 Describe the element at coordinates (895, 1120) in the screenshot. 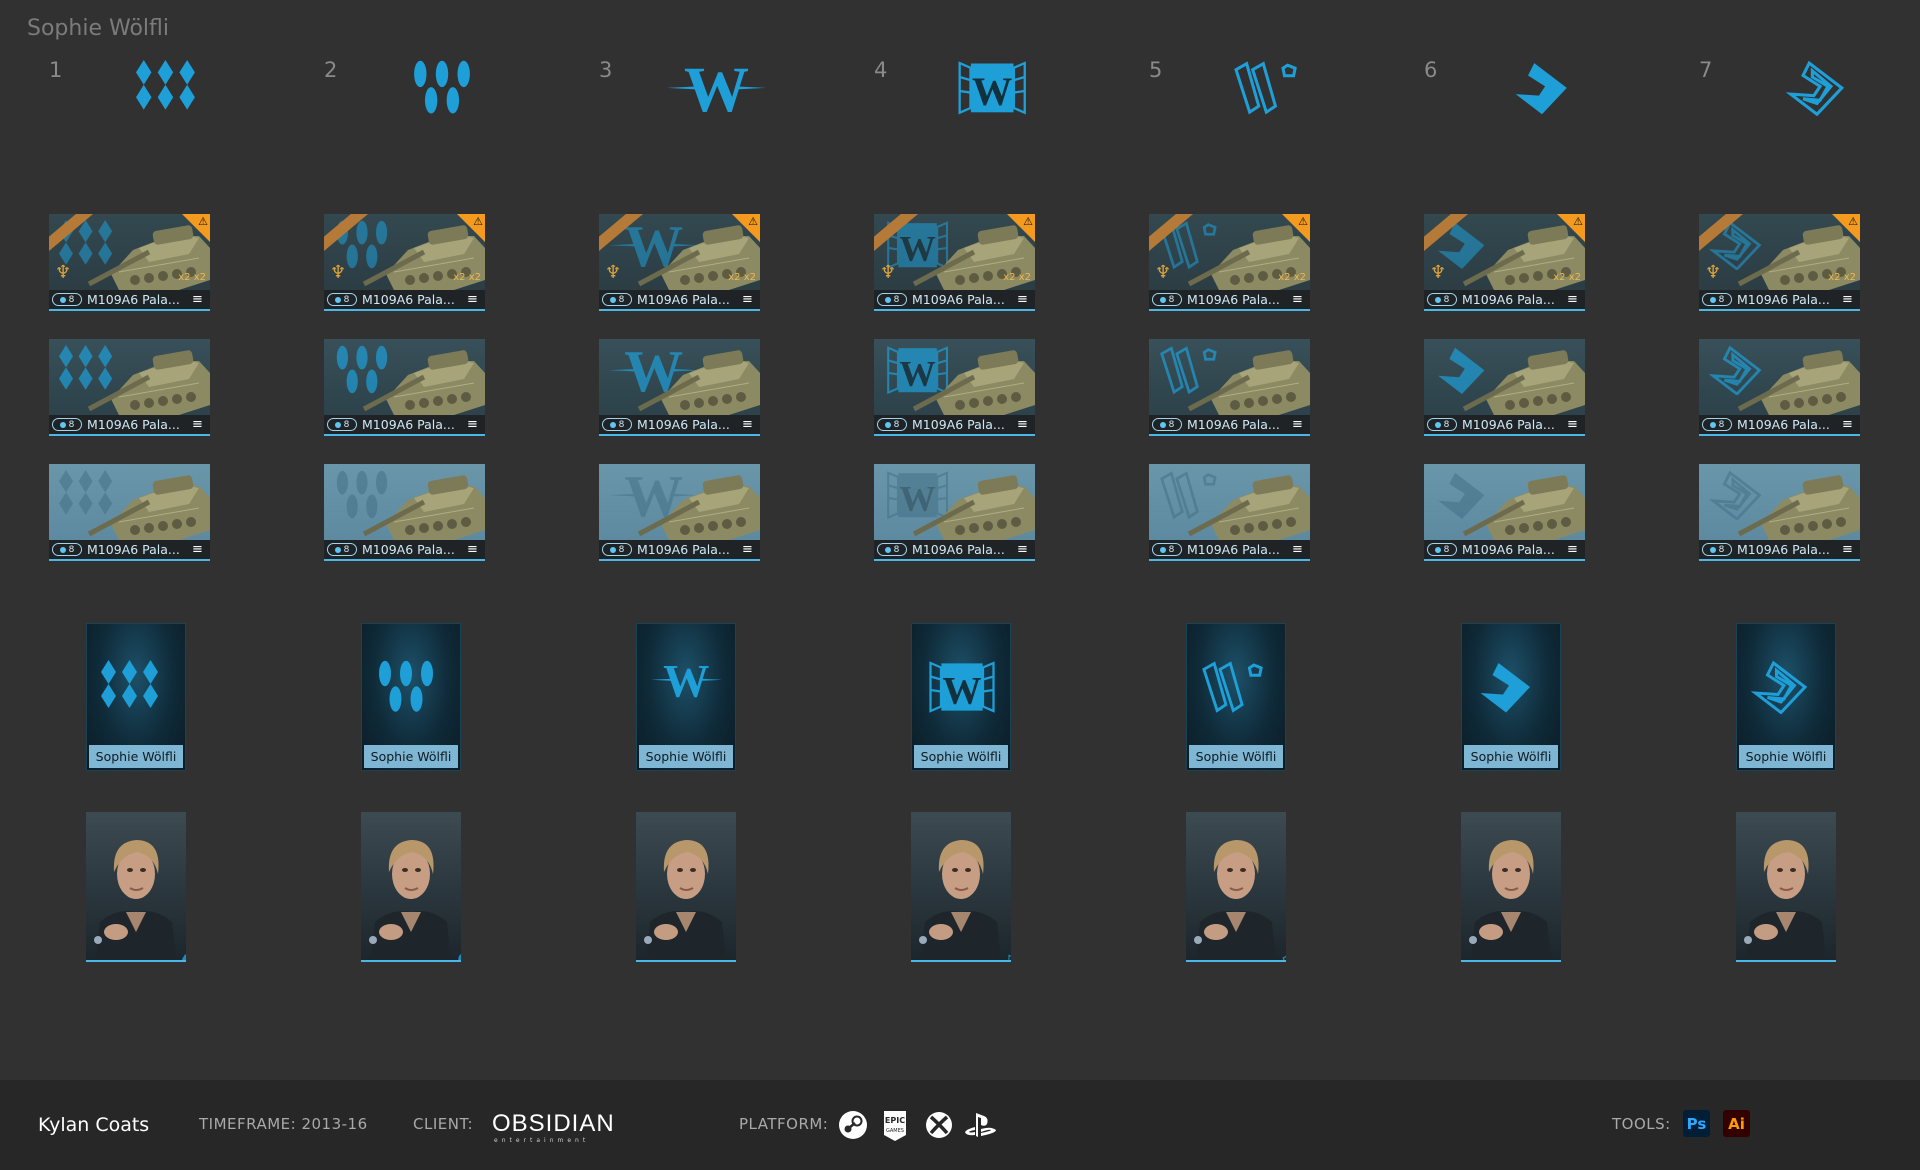

I see `svg-text: EPIC` at that location.